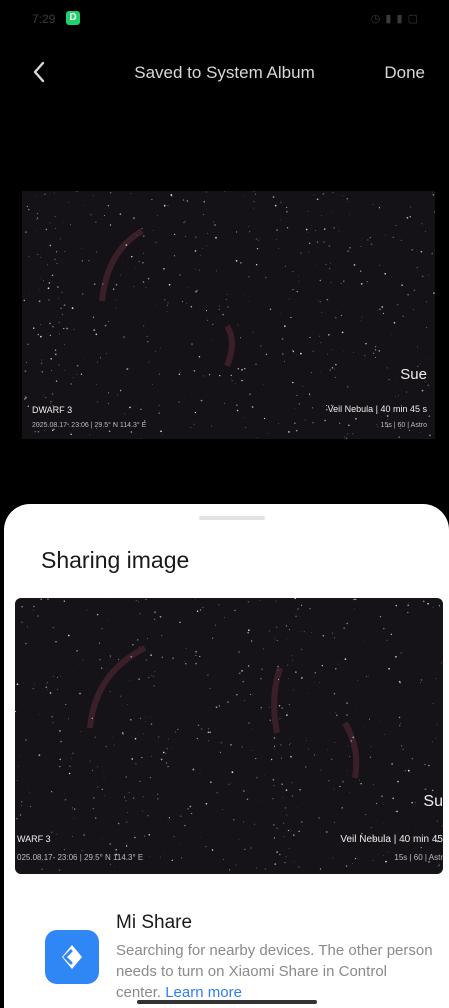 The image size is (449, 1008). Describe the element at coordinates (73, 18) in the screenshot. I see `app-badge-icon: D` at that location.